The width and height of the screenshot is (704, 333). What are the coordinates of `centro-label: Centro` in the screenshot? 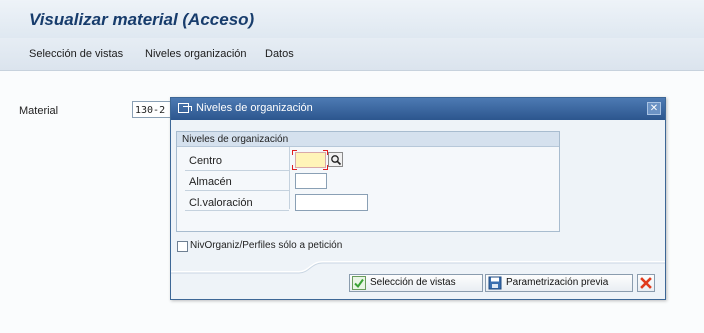 It's located at (206, 161).